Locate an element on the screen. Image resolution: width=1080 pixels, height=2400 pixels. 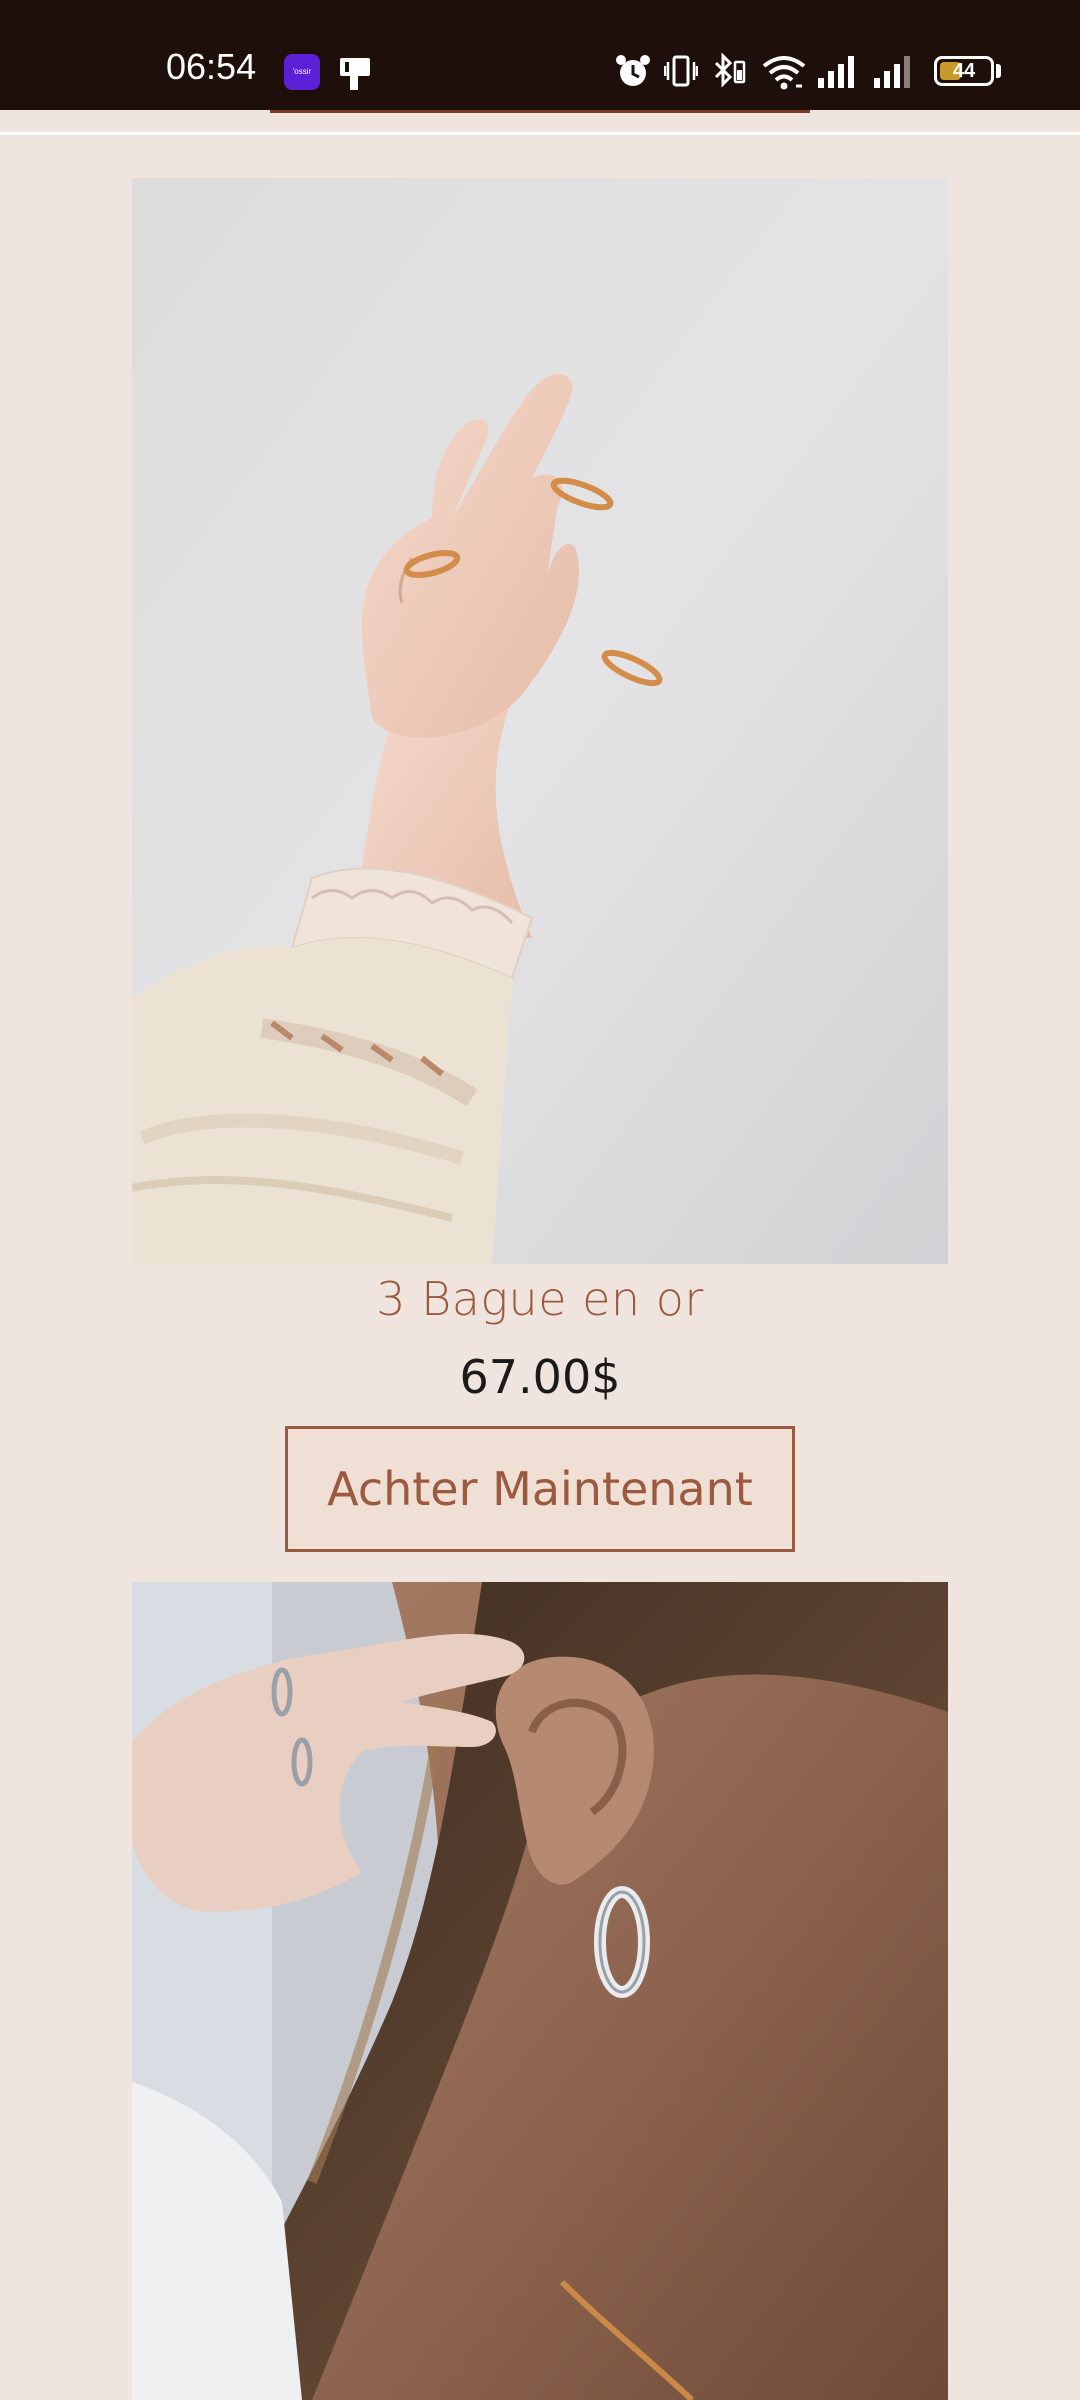
buy-now-button: Achter Maintenant is located at coordinates (540, 1489).